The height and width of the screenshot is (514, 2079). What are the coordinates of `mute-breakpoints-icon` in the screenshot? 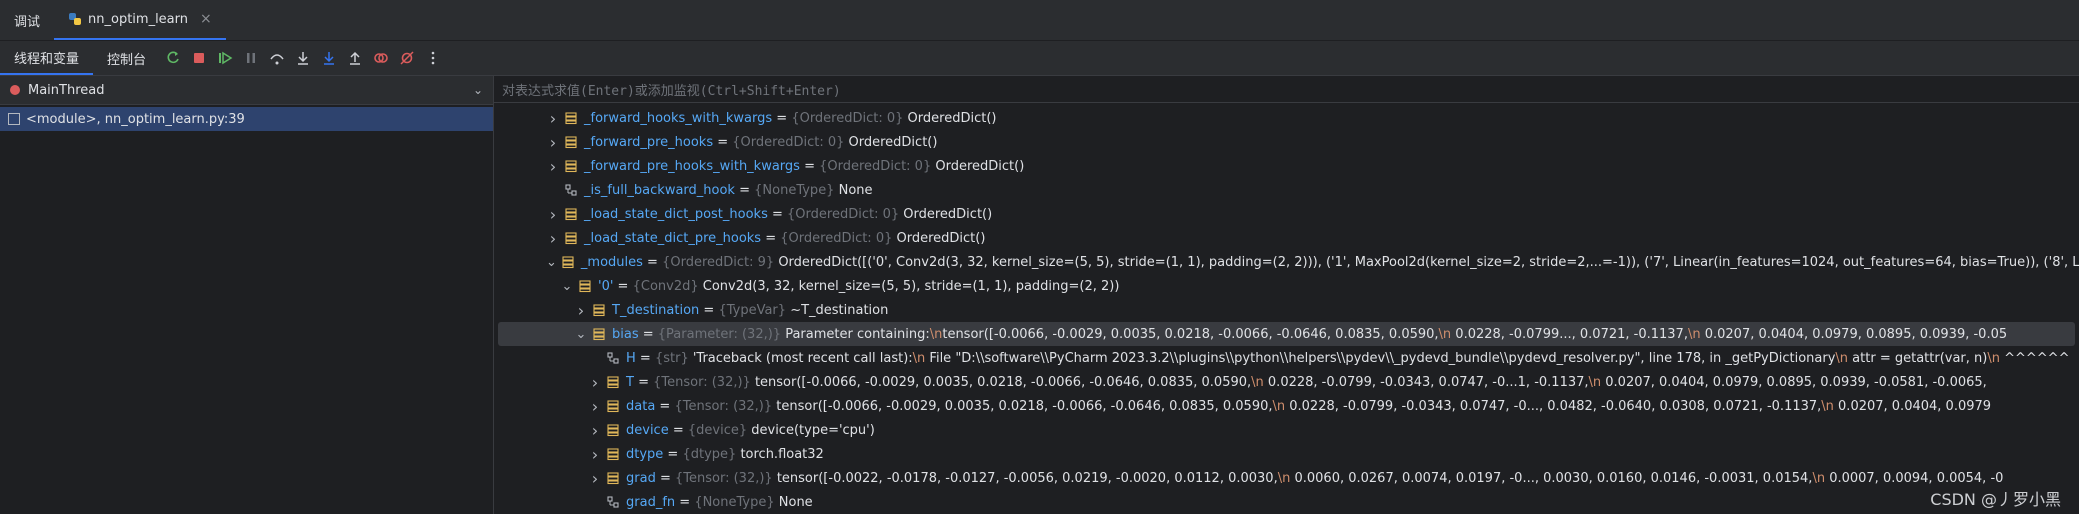 It's located at (407, 58).